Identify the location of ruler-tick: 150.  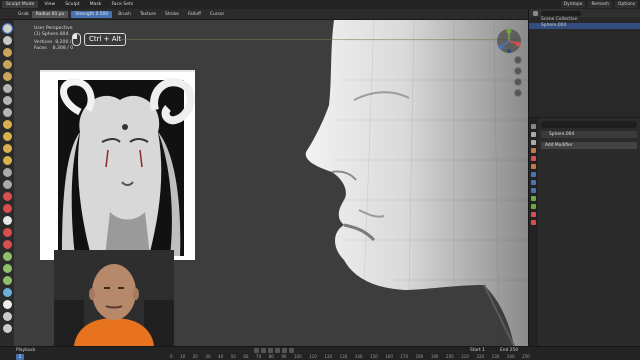
(374, 356).